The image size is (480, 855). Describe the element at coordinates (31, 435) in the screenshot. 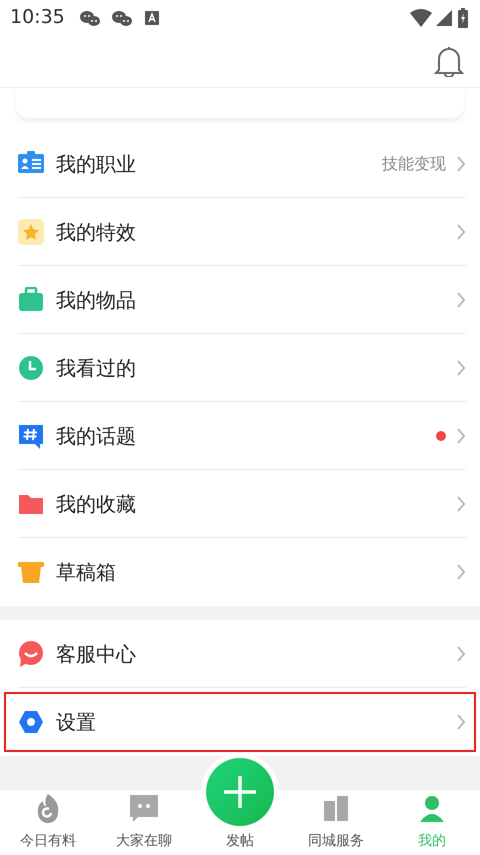

I see `hashtag-chat-icon` at that location.